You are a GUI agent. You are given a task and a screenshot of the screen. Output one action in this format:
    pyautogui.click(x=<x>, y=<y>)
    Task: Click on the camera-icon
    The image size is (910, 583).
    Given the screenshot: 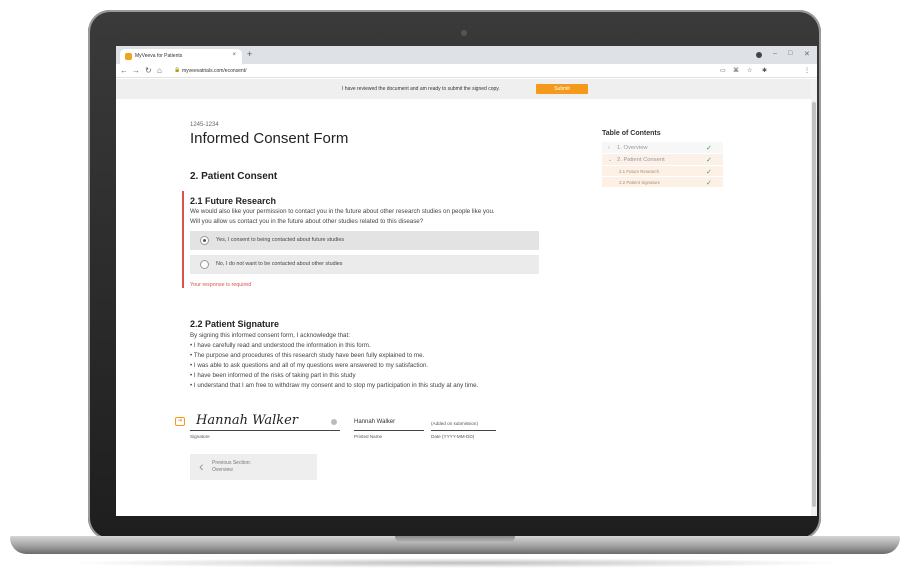 What is the action you would take?
    pyautogui.click(x=464, y=33)
    